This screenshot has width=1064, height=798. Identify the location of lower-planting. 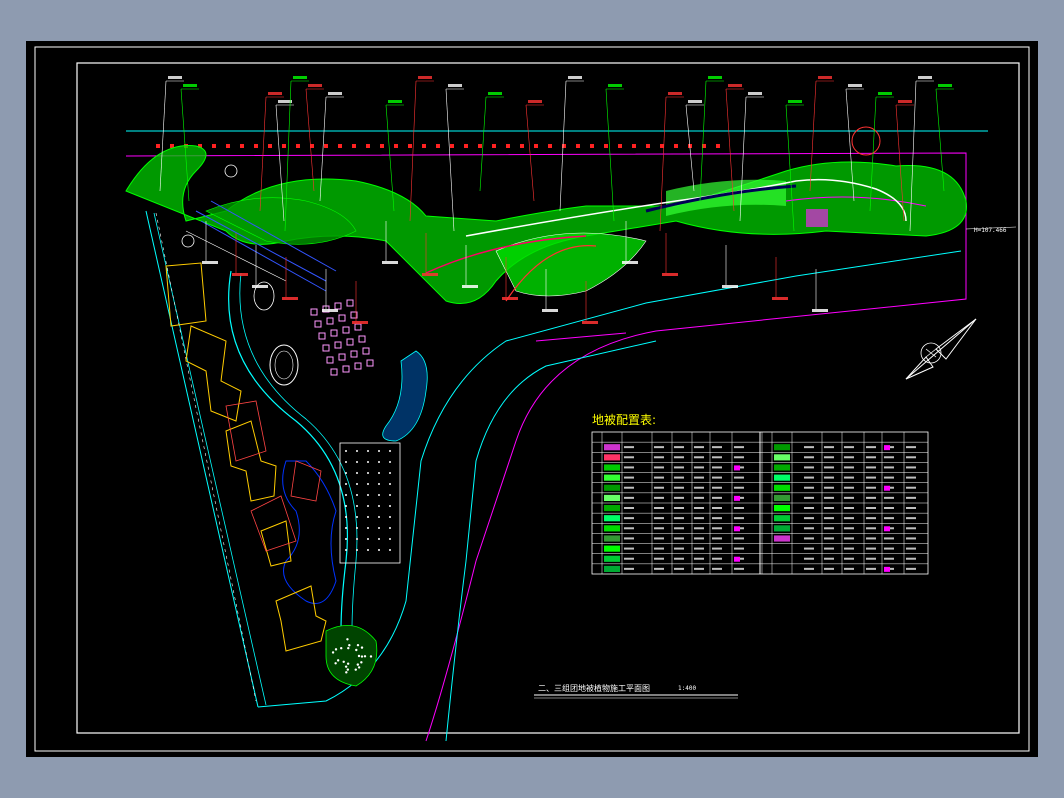
(351, 655).